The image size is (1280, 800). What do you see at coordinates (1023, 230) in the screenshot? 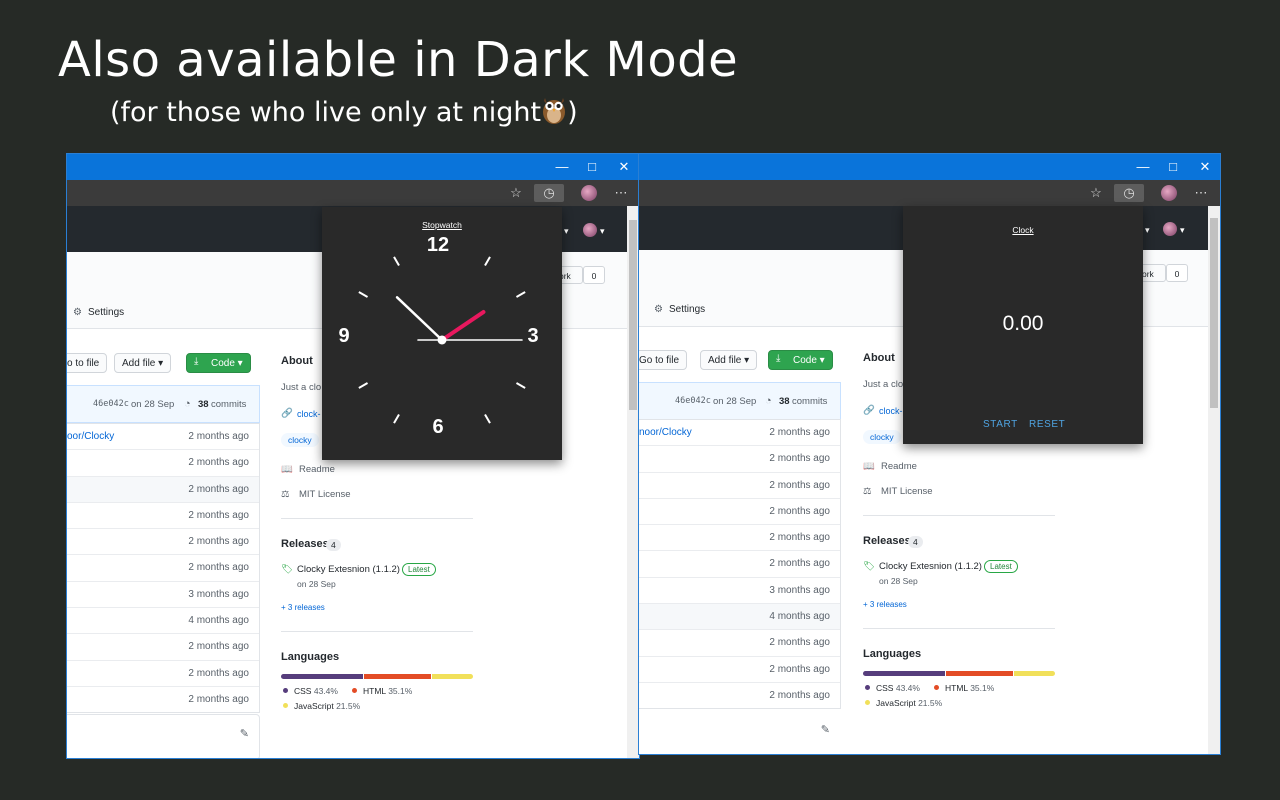
I see `clock-mode-link: Clock` at bounding box center [1023, 230].